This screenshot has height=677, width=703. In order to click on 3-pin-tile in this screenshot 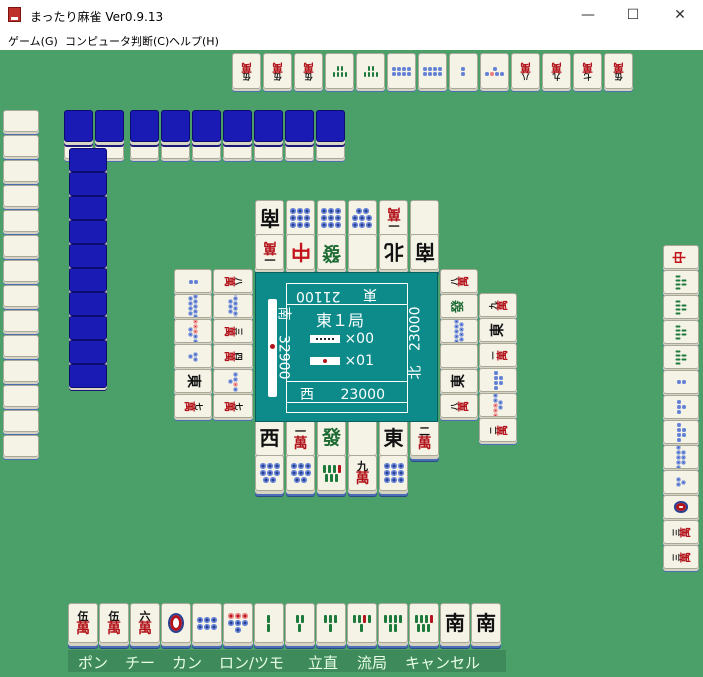, I will do `click(681, 482)`.